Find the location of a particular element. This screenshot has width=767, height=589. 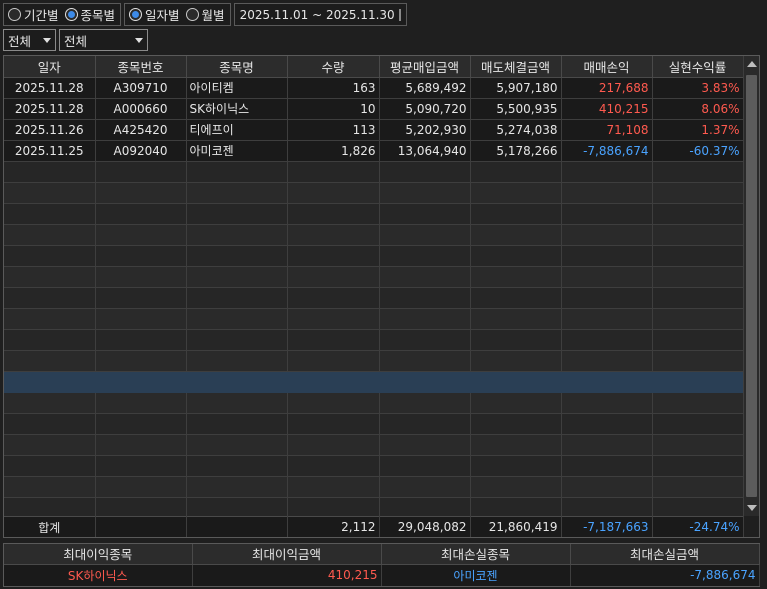

account-filter-dropdown: 전체 is located at coordinates (29, 40).